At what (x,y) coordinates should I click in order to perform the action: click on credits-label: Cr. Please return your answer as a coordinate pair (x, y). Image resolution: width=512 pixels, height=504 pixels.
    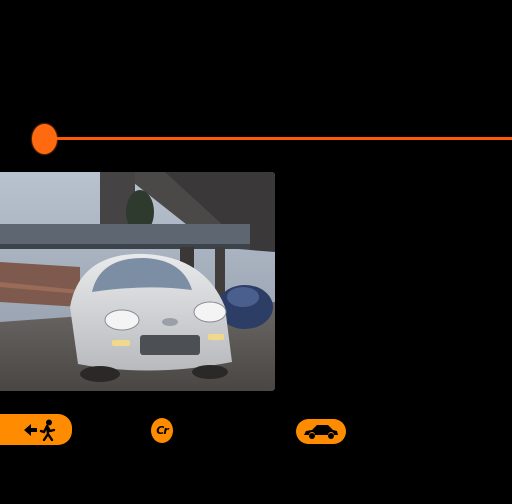
    Looking at the image, I should click on (162, 430).